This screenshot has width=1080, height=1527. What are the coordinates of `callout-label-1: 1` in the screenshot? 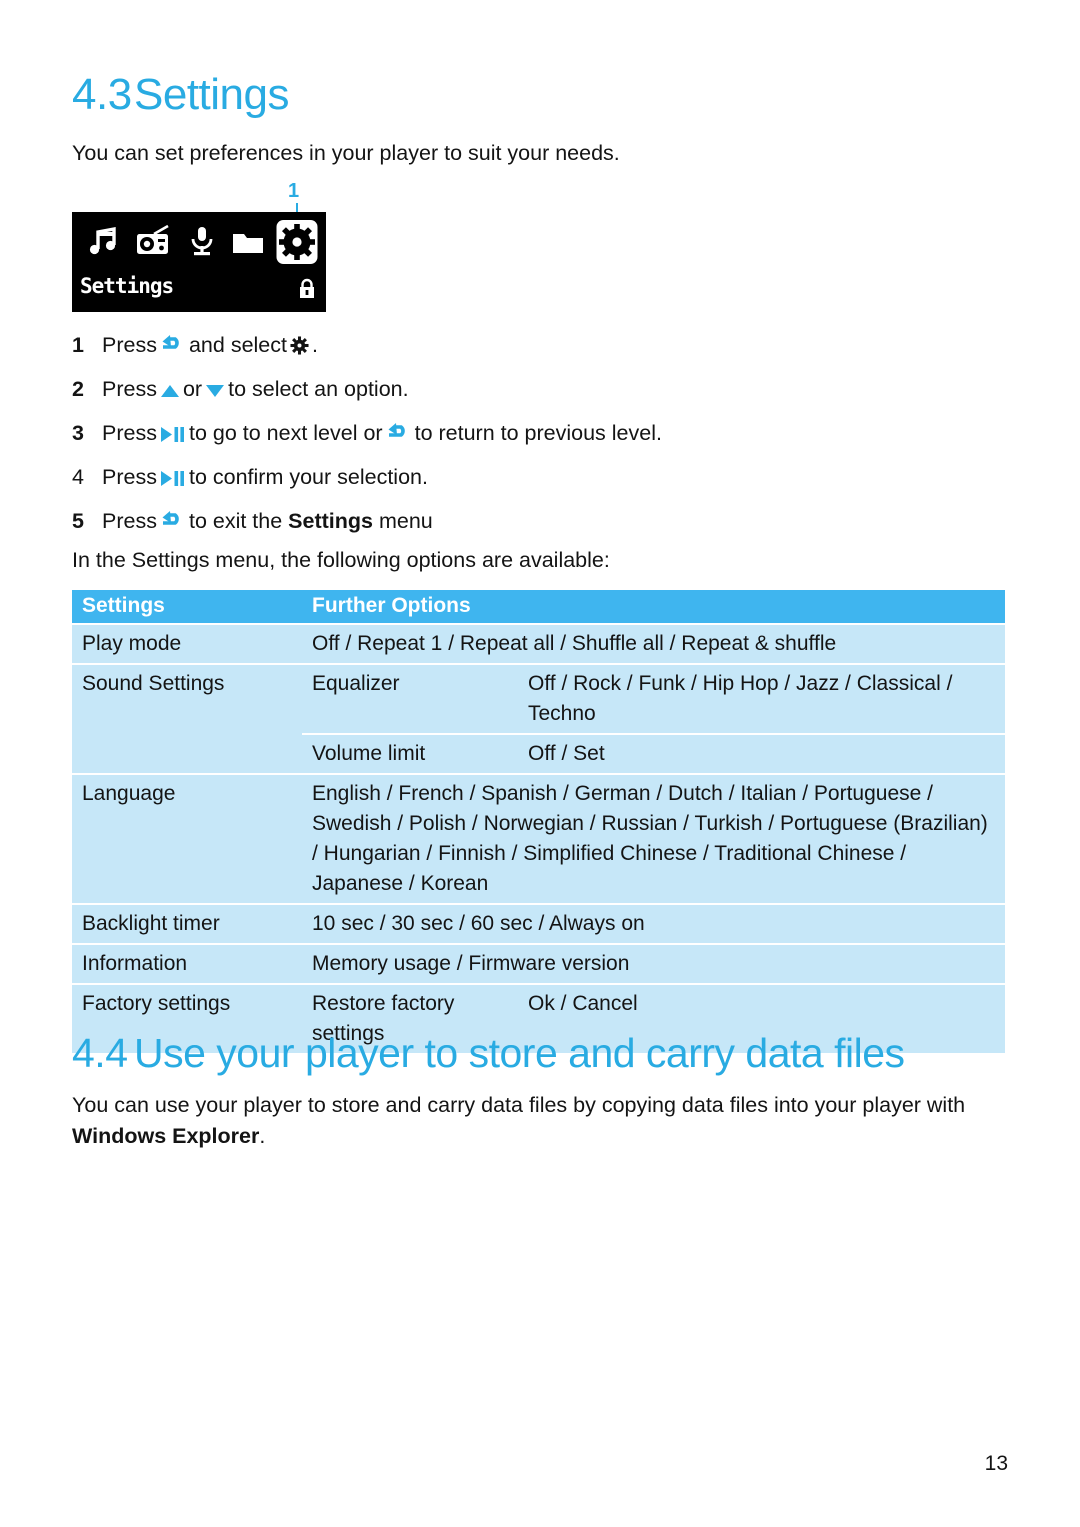 It's located at (294, 191).